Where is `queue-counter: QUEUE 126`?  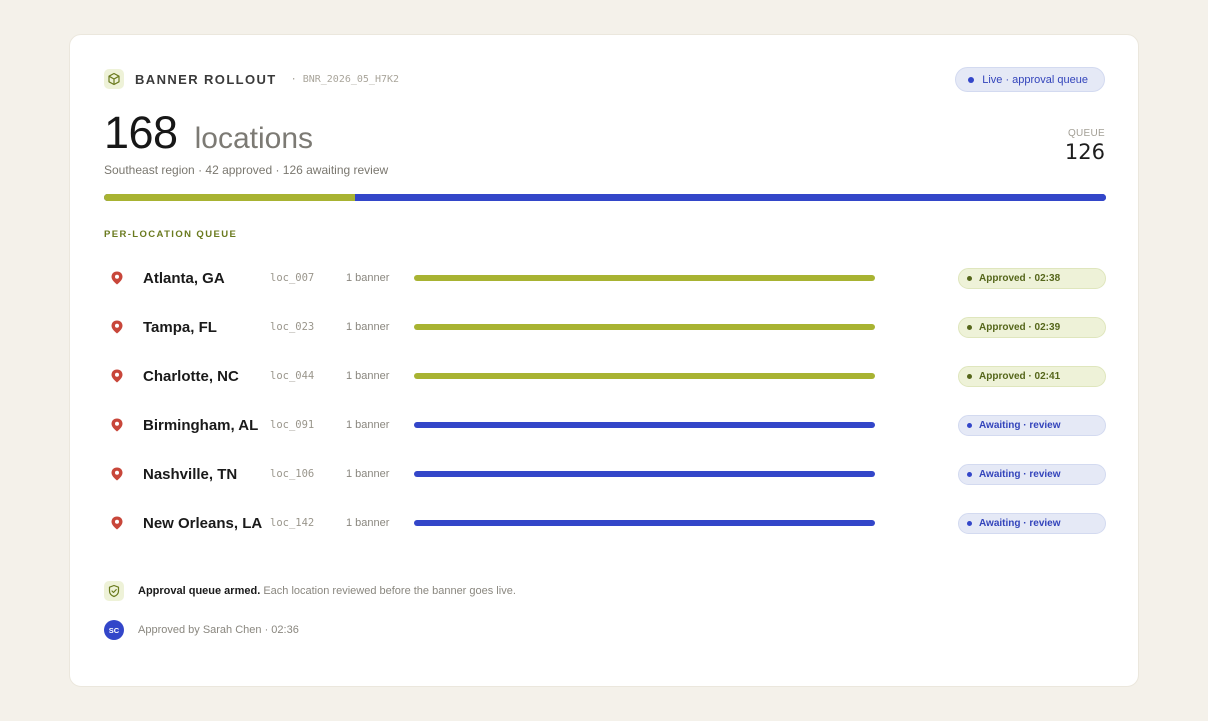 queue-counter: QUEUE 126 is located at coordinates (1085, 146).